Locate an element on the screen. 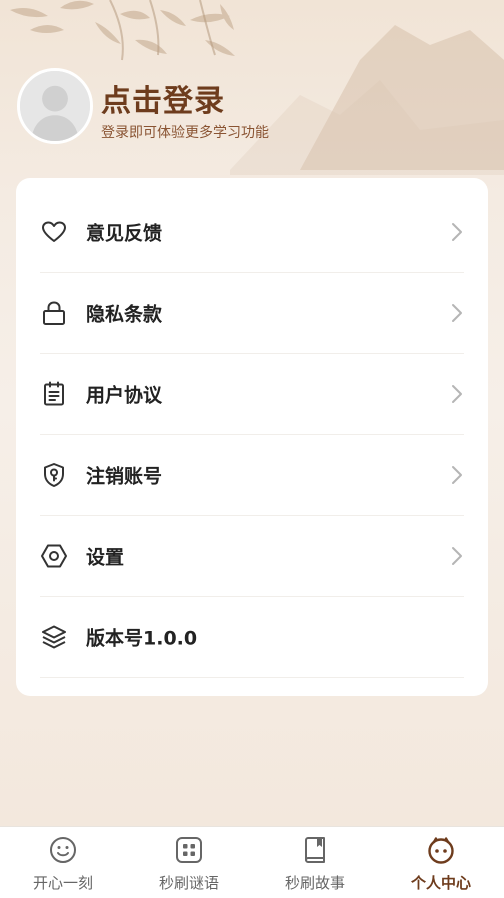 The height and width of the screenshot is (898, 504). hexagon-nut-icon is located at coordinates (54, 556).